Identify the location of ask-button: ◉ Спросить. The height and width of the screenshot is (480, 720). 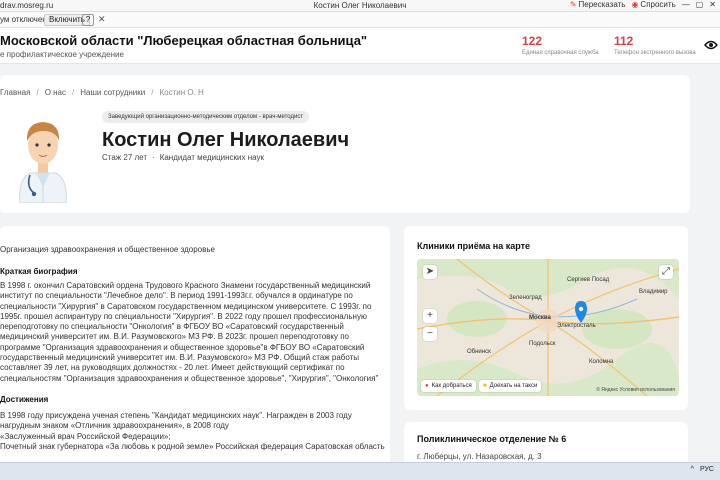
(653, 4).